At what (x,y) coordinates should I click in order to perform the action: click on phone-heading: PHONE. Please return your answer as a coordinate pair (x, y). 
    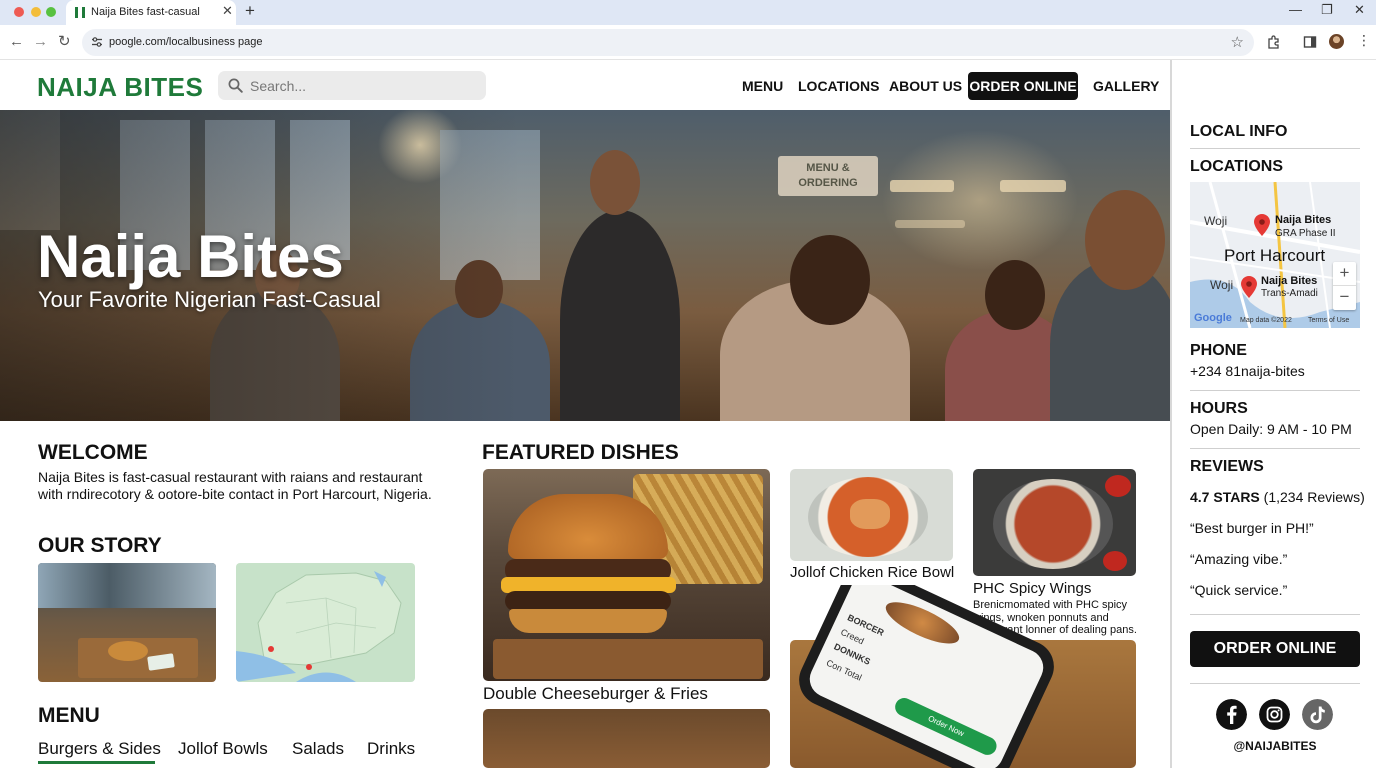
    Looking at the image, I should click on (1218, 350).